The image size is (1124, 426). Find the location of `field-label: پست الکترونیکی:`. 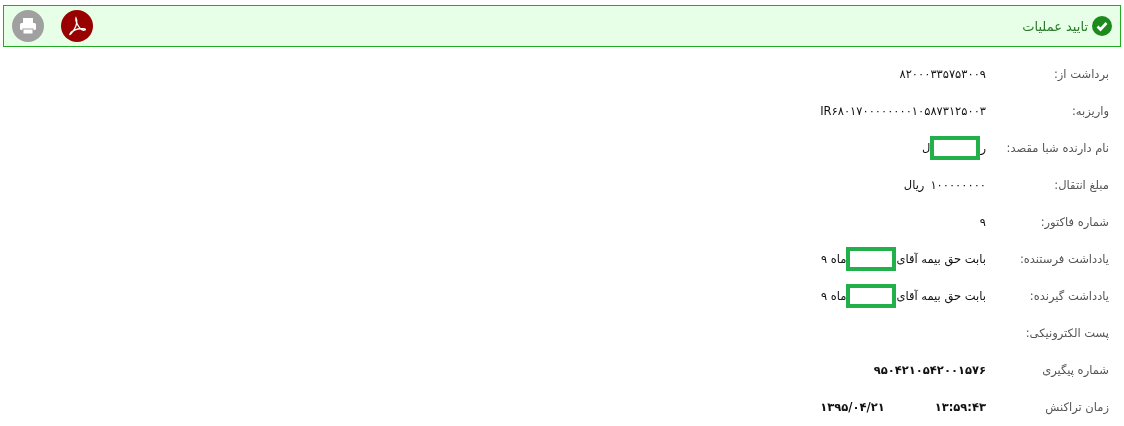

field-label: پست الکترونیکی: is located at coordinates (1066, 332).